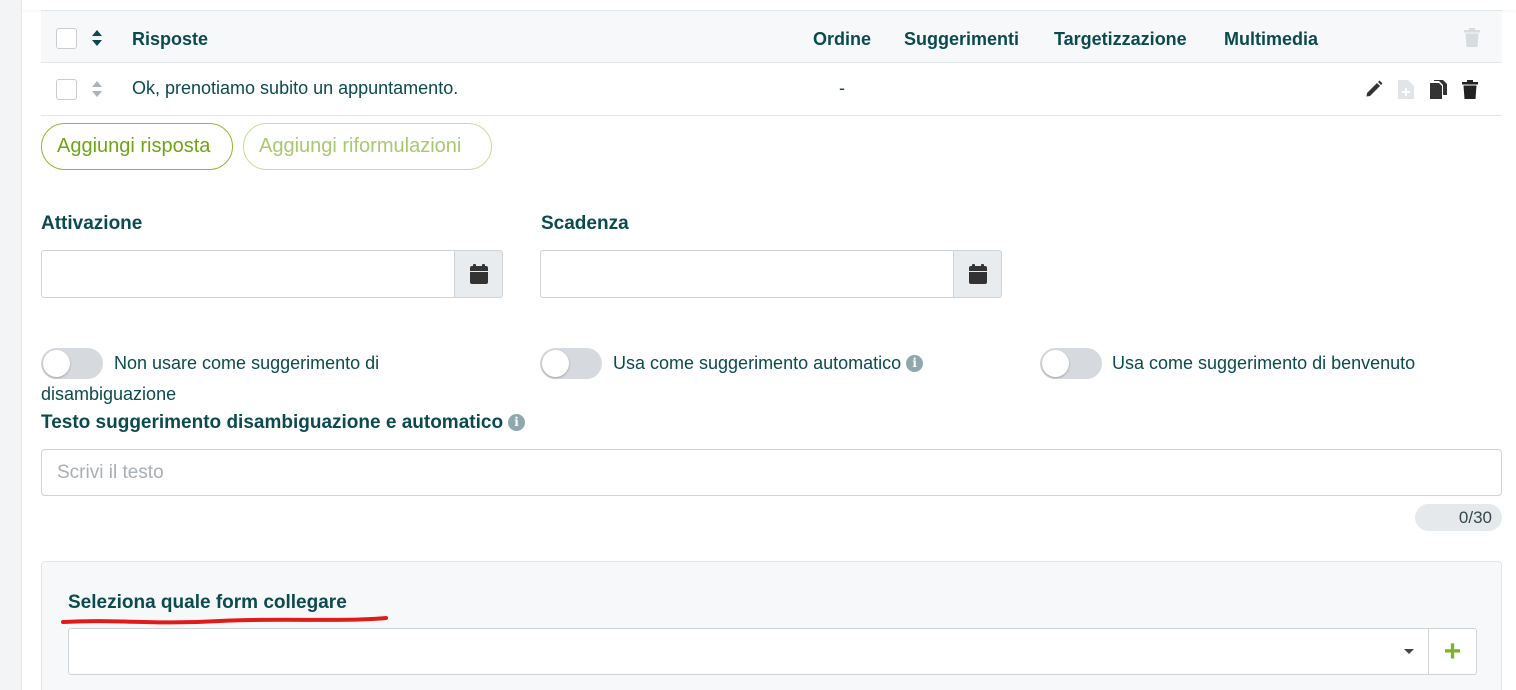  What do you see at coordinates (207, 602) in the screenshot?
I see `form-link-title: Seleziona quale form collegare` at bounding box center [207, 602].